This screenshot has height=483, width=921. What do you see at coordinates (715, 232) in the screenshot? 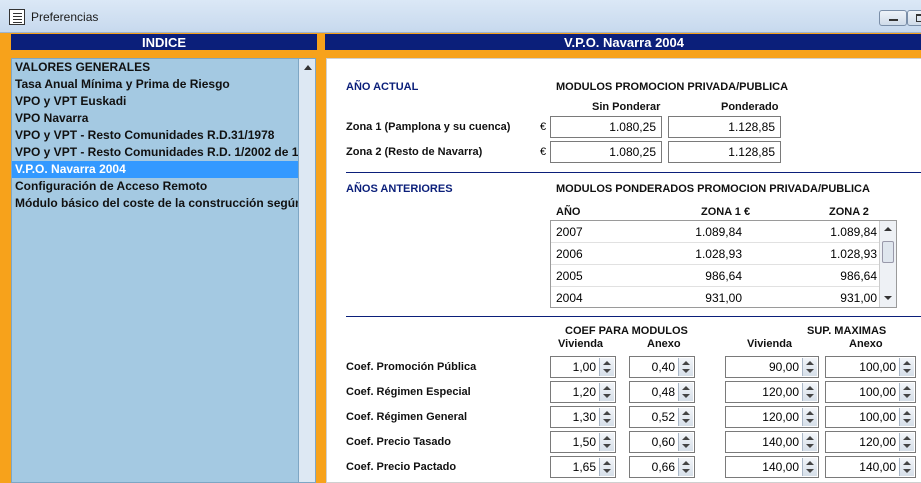
I see `table-row: 2007 1.089,84 1.089,84` at bounding box center [715, 232].